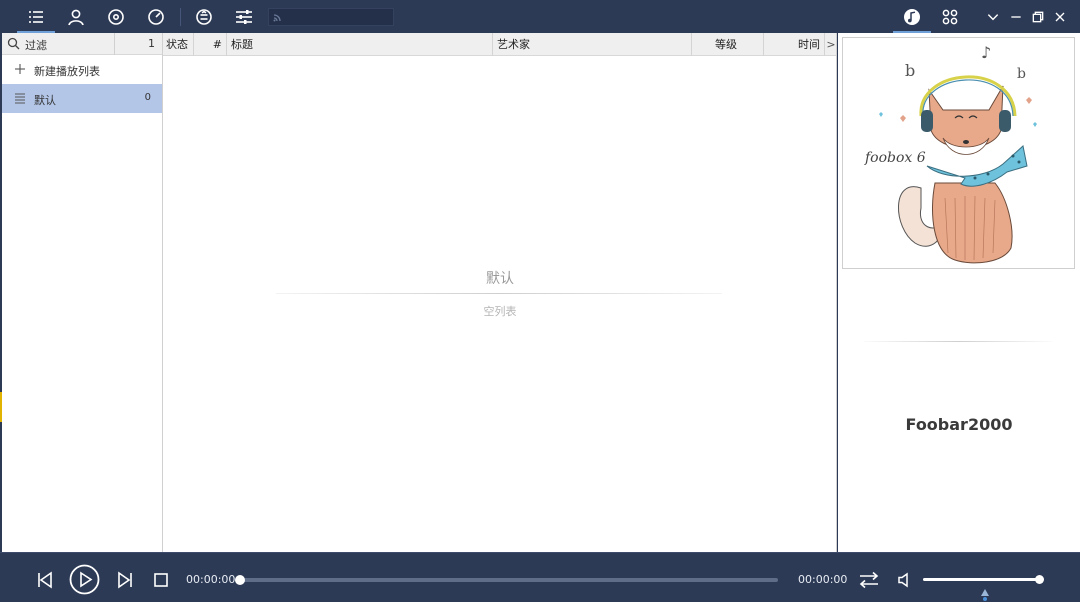 This screenshot has width=1080, height=602. I want to click on playlist-manager-panel: 过滤 1 新建播放列表 默认 0, so click(82, 292).